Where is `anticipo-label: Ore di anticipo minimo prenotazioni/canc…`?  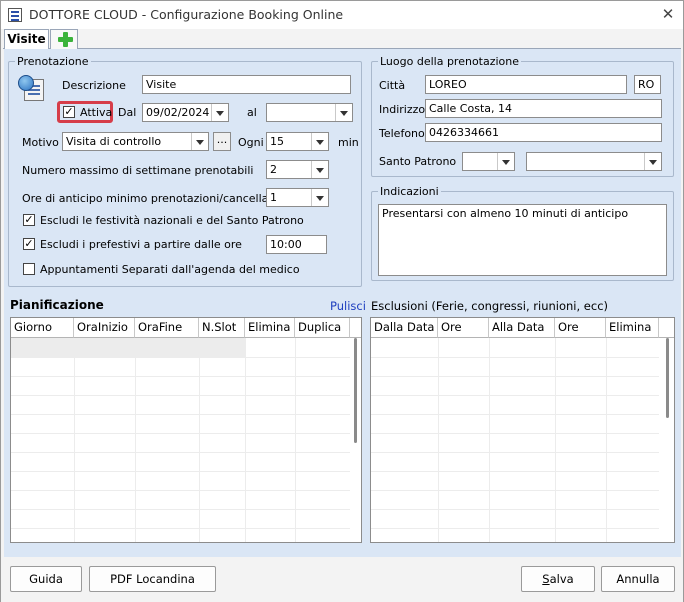
anticipo-label: Ore di anticipo minimo prenotazioni/canc… is located at coordinates (158, 198).